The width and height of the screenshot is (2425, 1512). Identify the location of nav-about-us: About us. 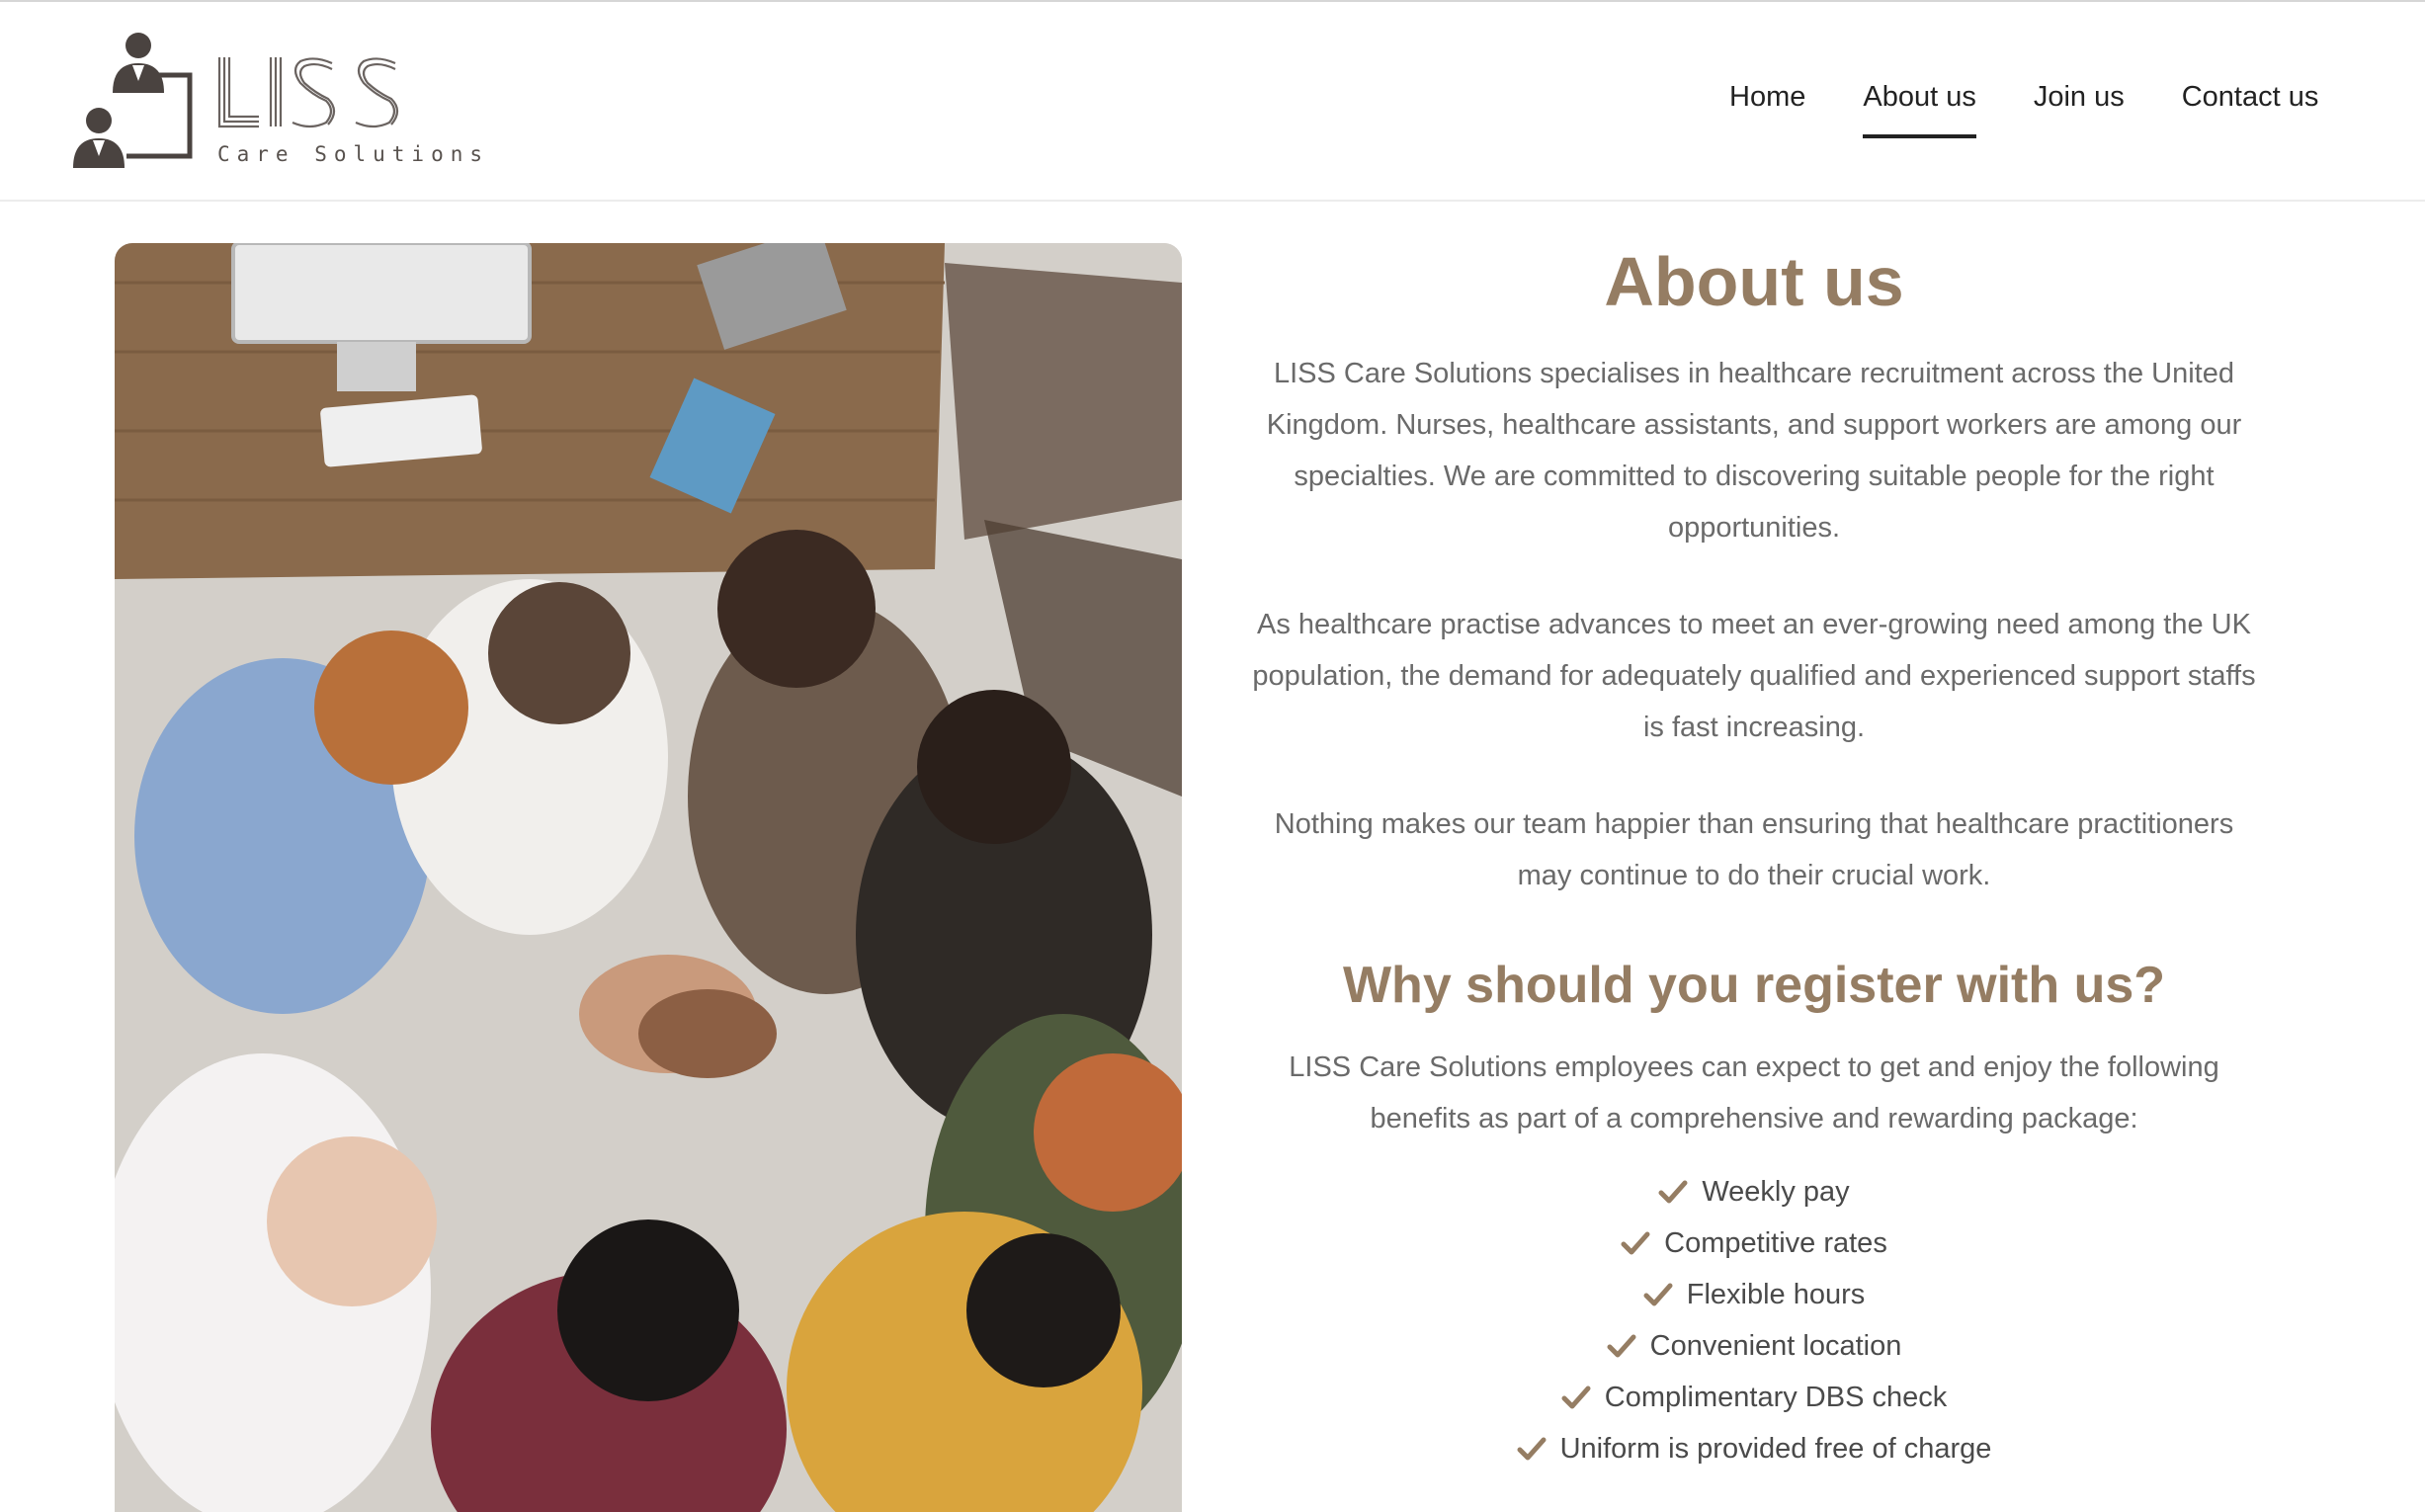
(1920, 108).